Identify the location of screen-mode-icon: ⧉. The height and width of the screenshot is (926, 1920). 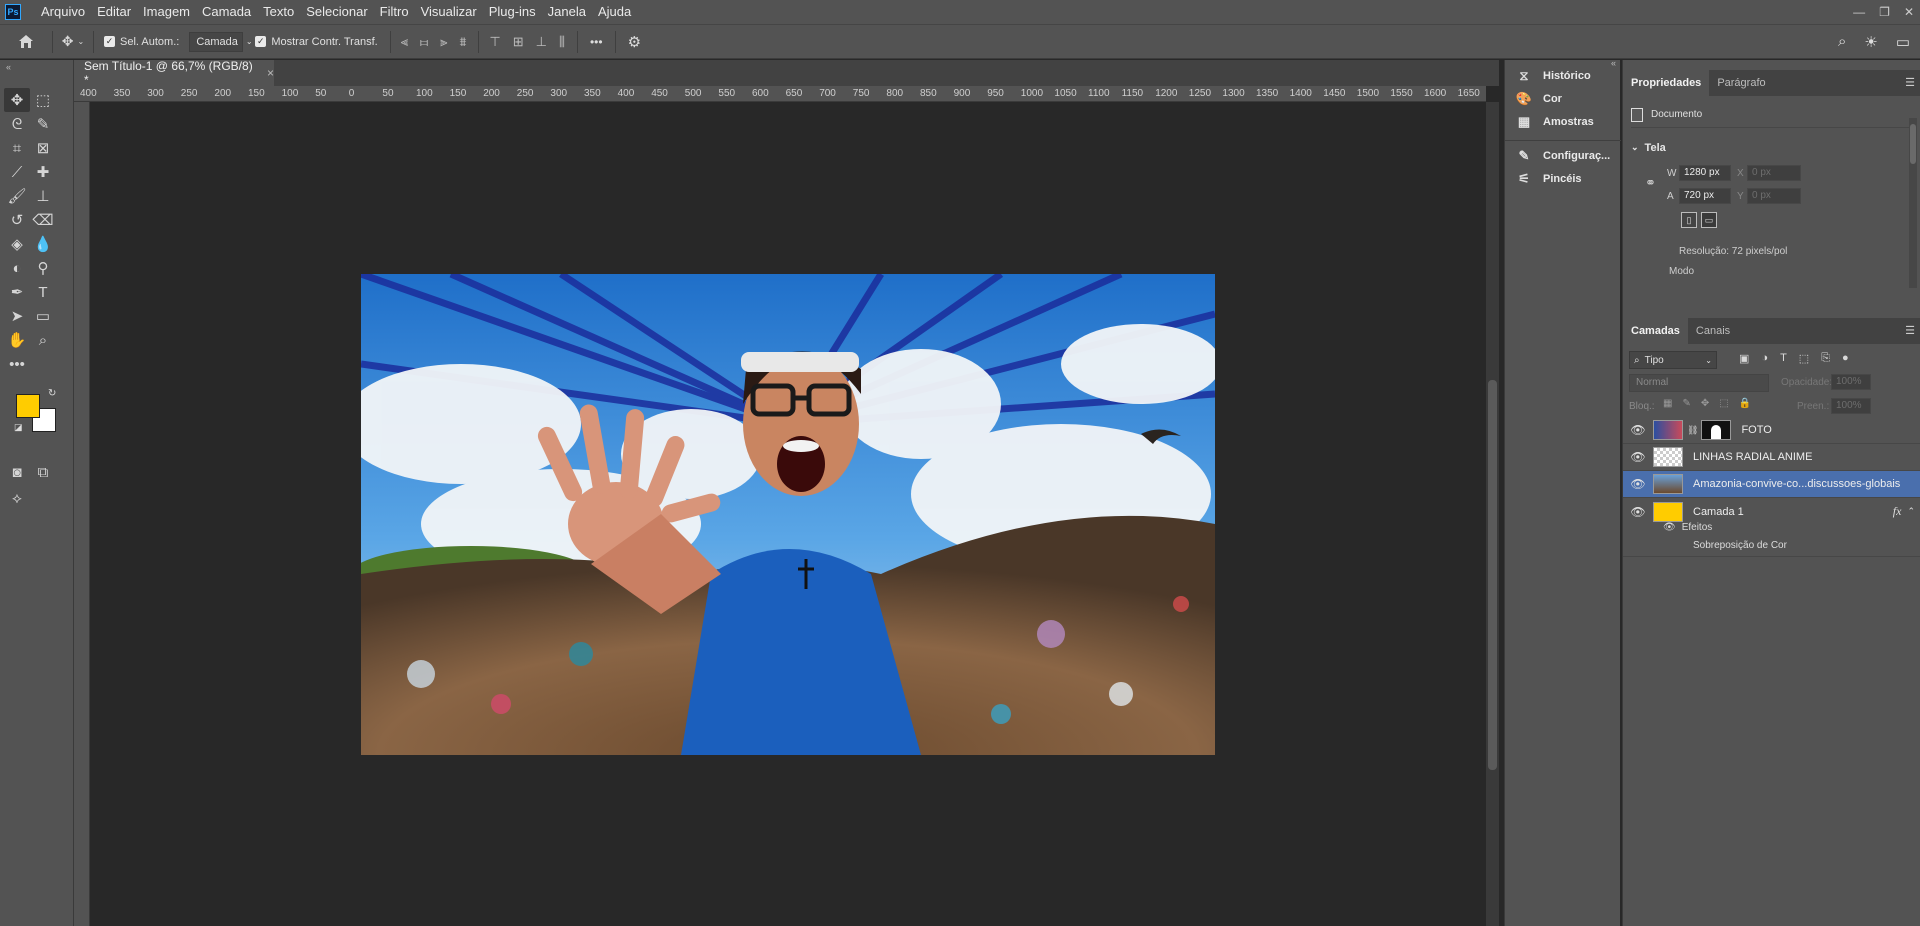
(43, 472).